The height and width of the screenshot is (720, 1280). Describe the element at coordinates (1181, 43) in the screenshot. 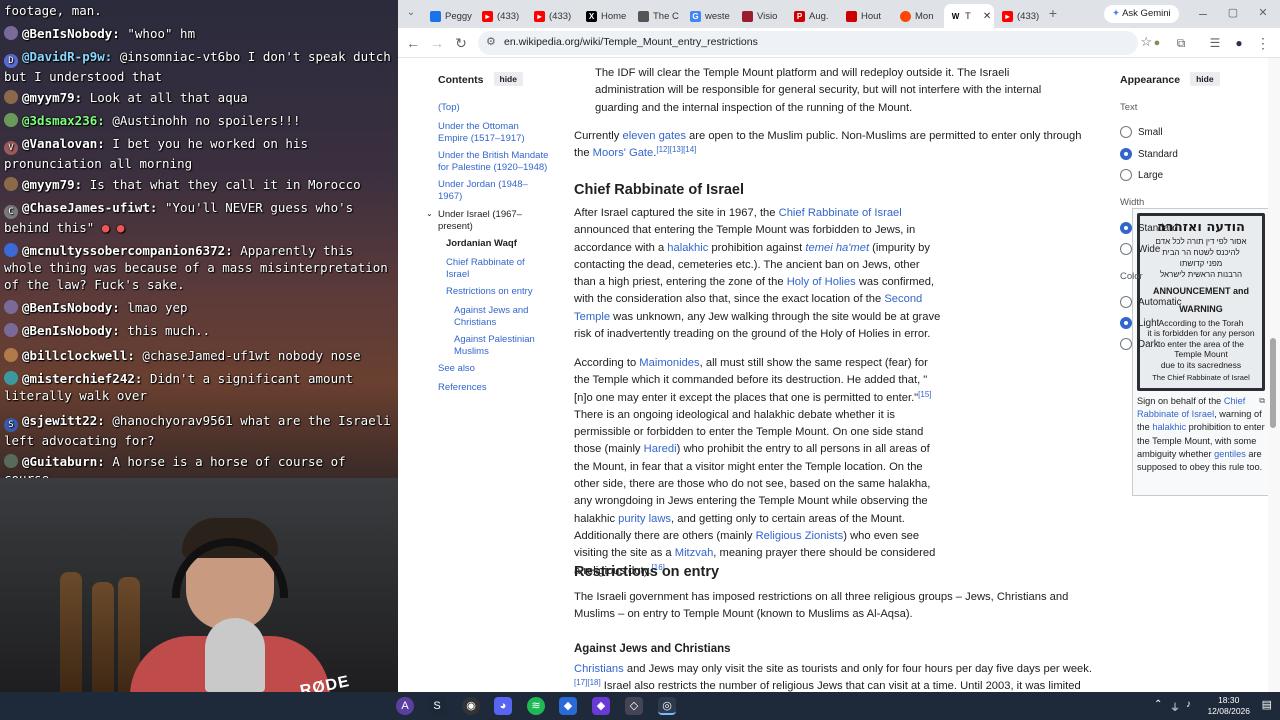

I see `puzzle-extensions-icon: ⧉` at that location.